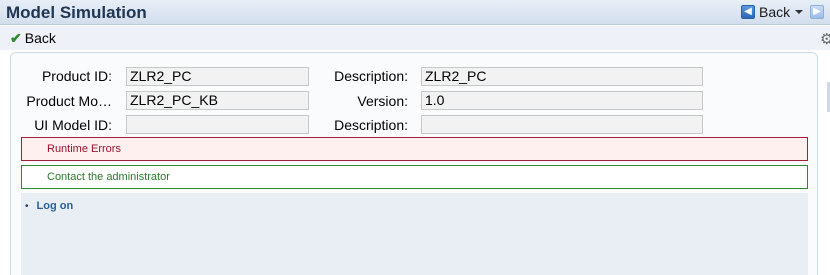 The width and height of the screenshot is (830, 275). What do you see at coordinates (415, 12) in the screenshot?
I see `title-bar: Model Simulation ◀ Back ▶` at bounding box center [415, 12].